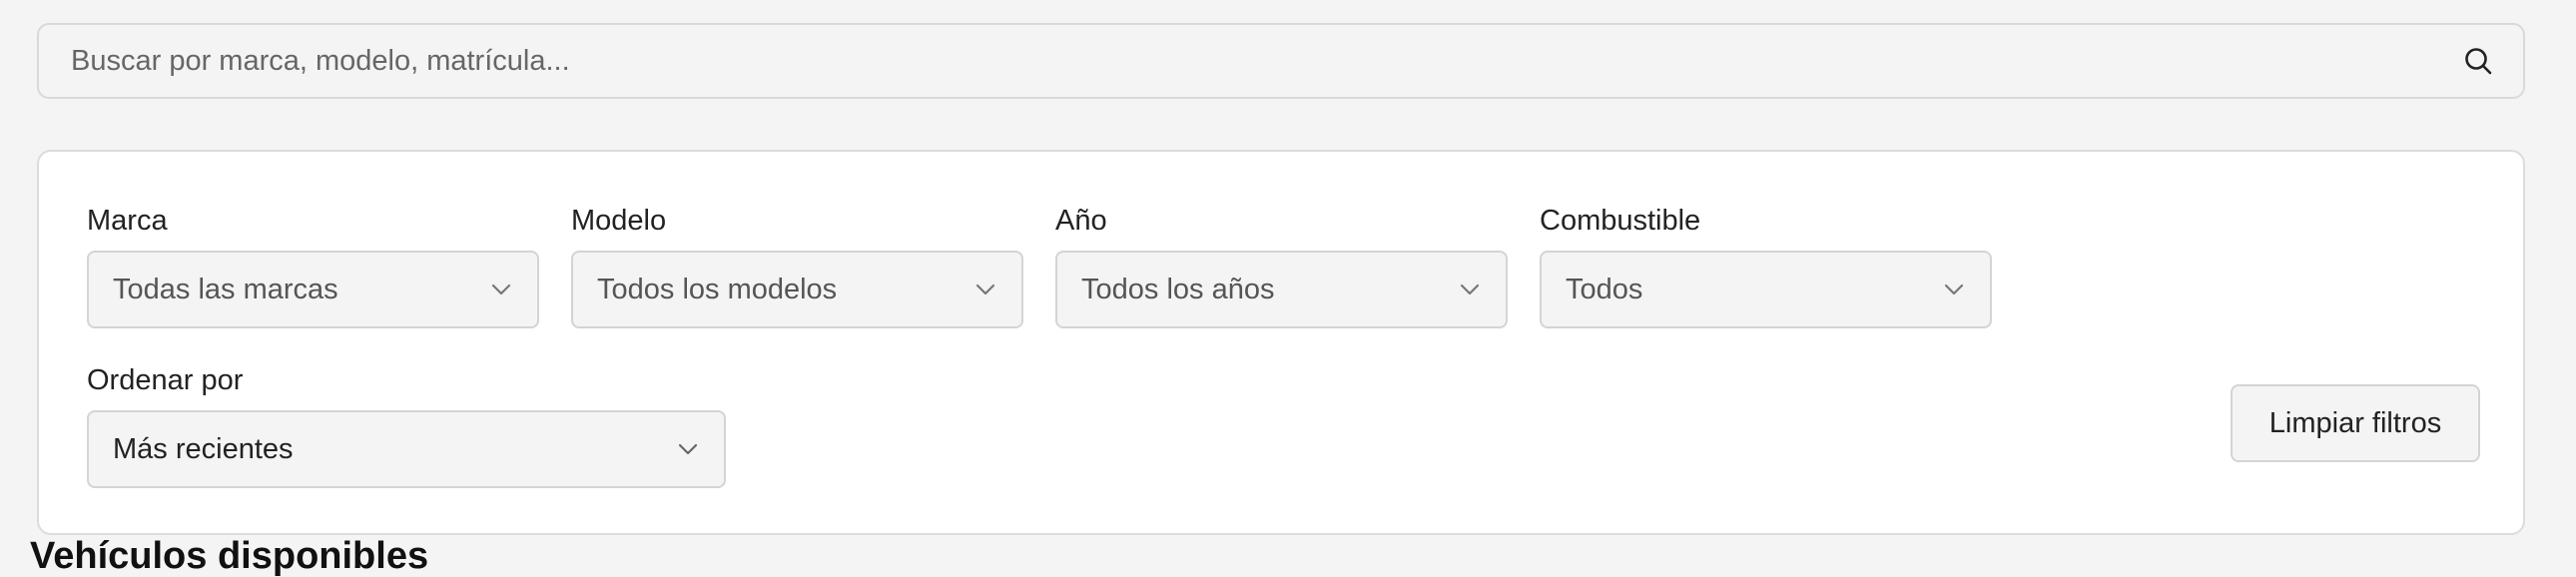 The height and width of the screenshot is (577, 2576). What do you see at coordinates (1178, 289) in the screenshot?
I see `year-select-value: Todos los años` at bounding box center [1178, 289].